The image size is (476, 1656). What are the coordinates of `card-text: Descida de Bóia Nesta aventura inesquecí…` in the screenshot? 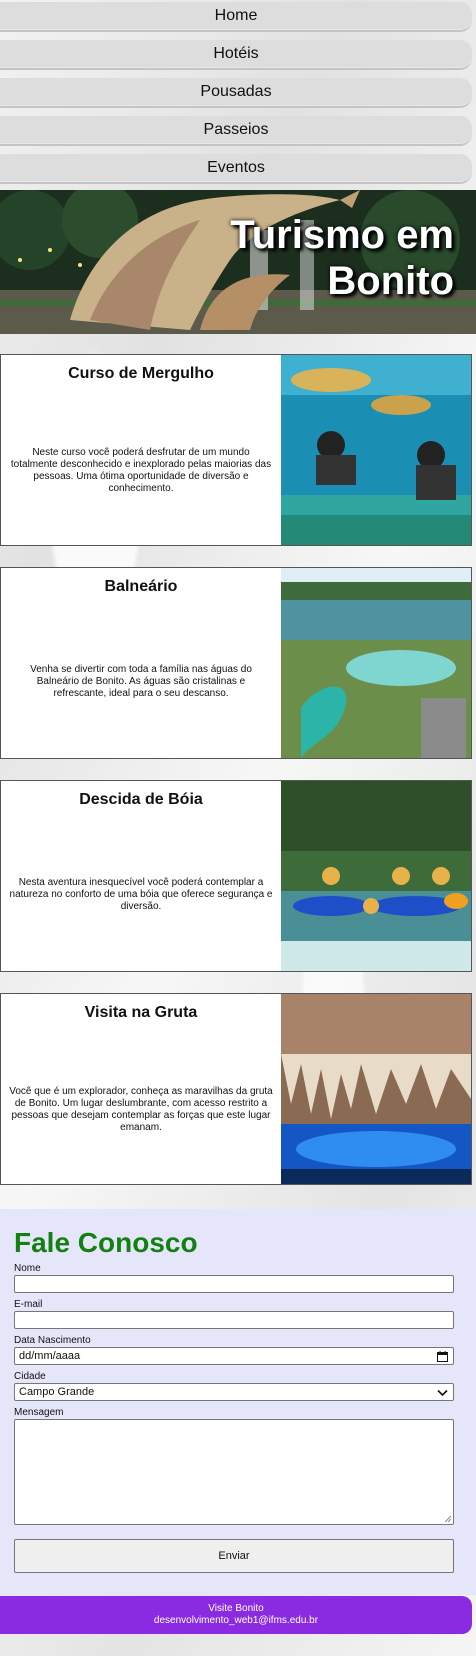 It's located at (141, 876).